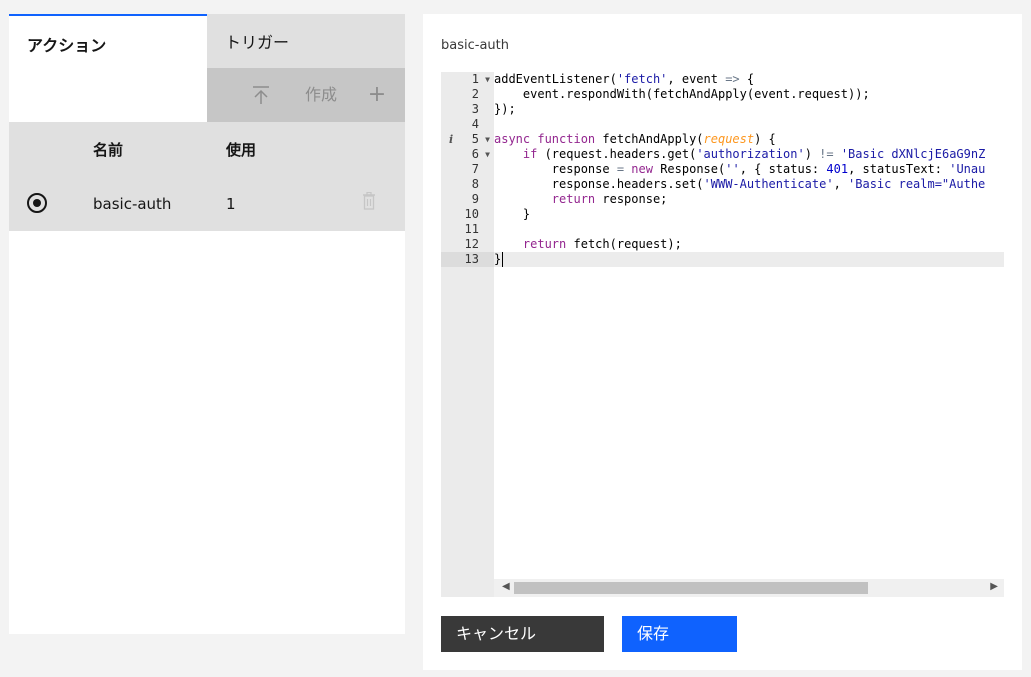 Image resolution: width=1031 pixels, height=677 pixels. Describe the element at coordinates (475, 199) in the screenshot. I see `line-number: 9` at that location.